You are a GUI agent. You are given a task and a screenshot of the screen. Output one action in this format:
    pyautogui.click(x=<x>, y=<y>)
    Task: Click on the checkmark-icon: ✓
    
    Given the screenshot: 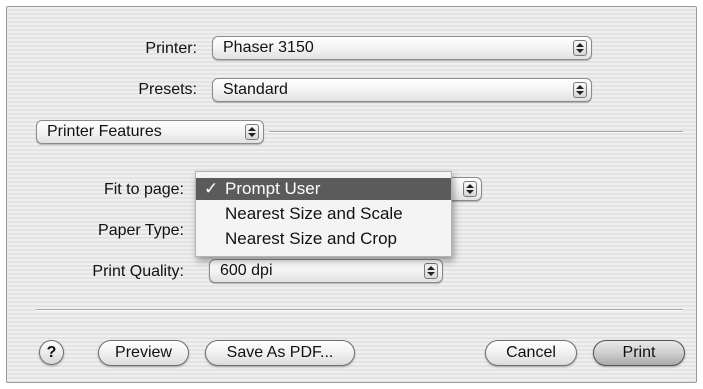 What is the action you would take?
    pyautogui.click(x=211, y=188)
    